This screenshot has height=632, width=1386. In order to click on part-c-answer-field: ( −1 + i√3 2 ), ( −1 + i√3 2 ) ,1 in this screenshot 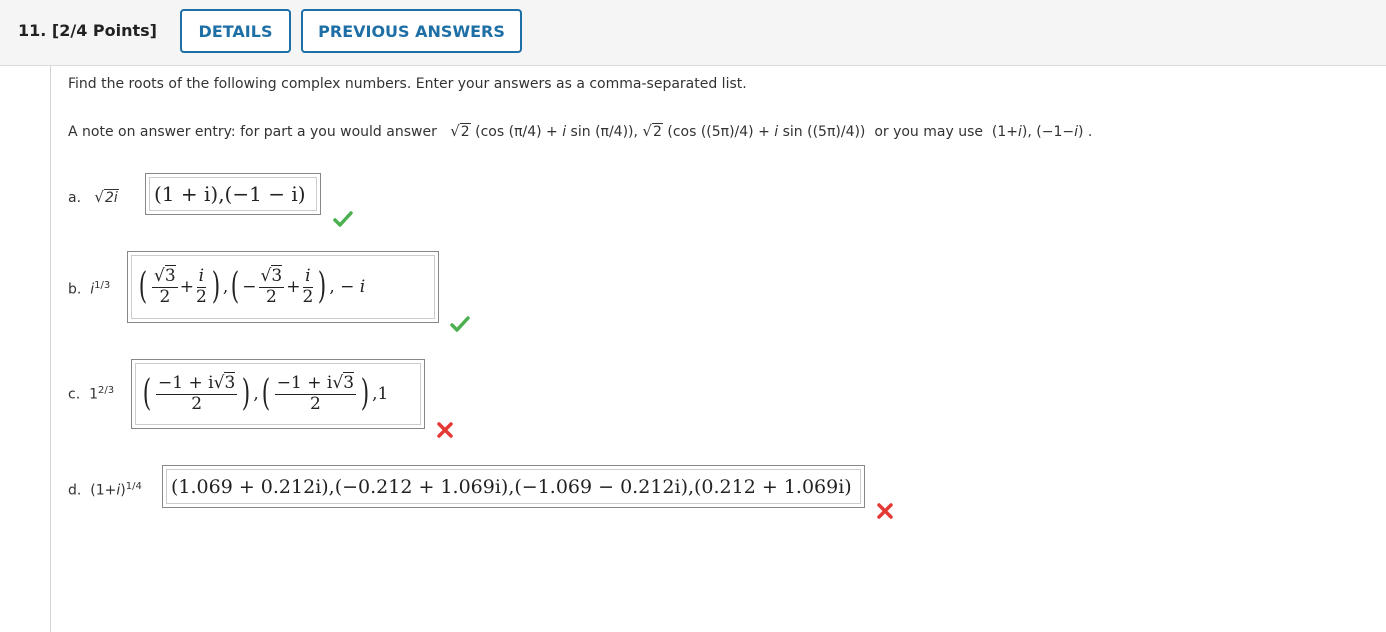, I will do `click(278, 394)`.